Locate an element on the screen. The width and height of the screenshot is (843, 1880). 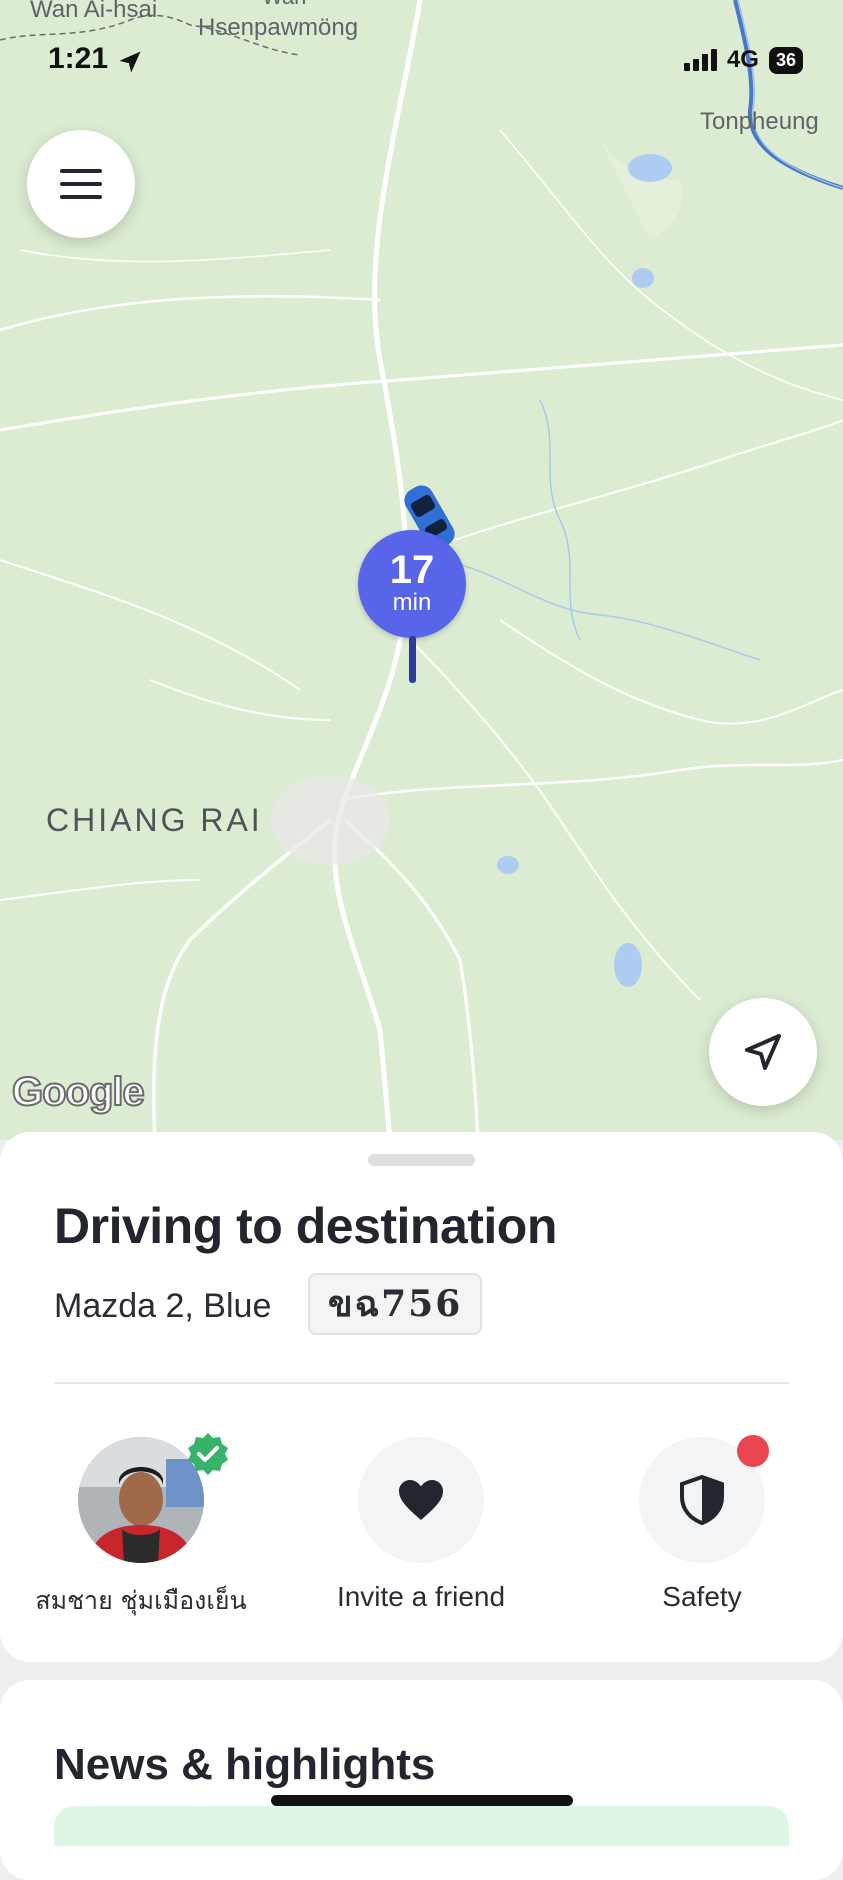
recenter-button is located at coordinates (763, 1052).